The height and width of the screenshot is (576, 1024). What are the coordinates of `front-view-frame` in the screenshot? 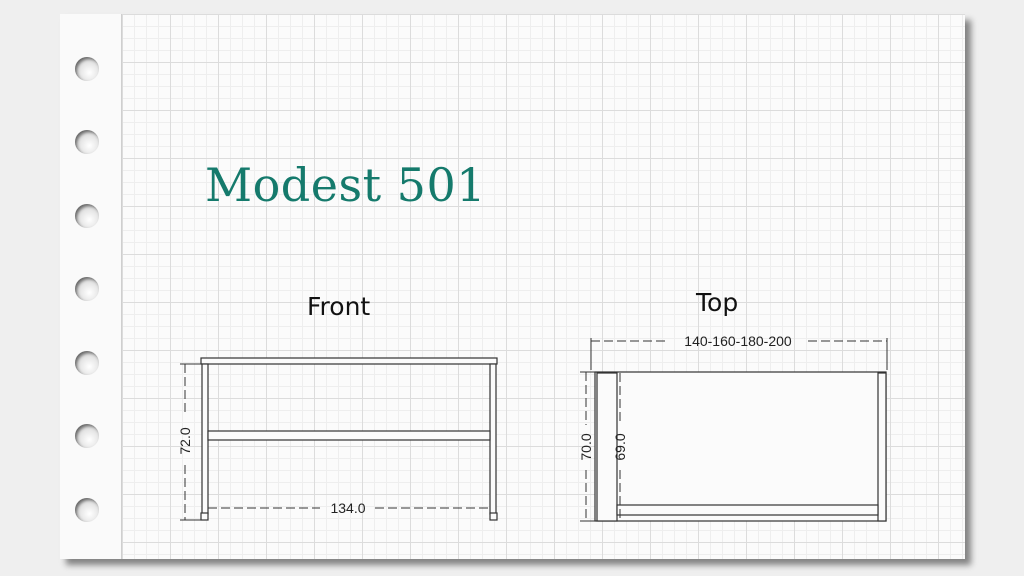 It's located at (349, 439).